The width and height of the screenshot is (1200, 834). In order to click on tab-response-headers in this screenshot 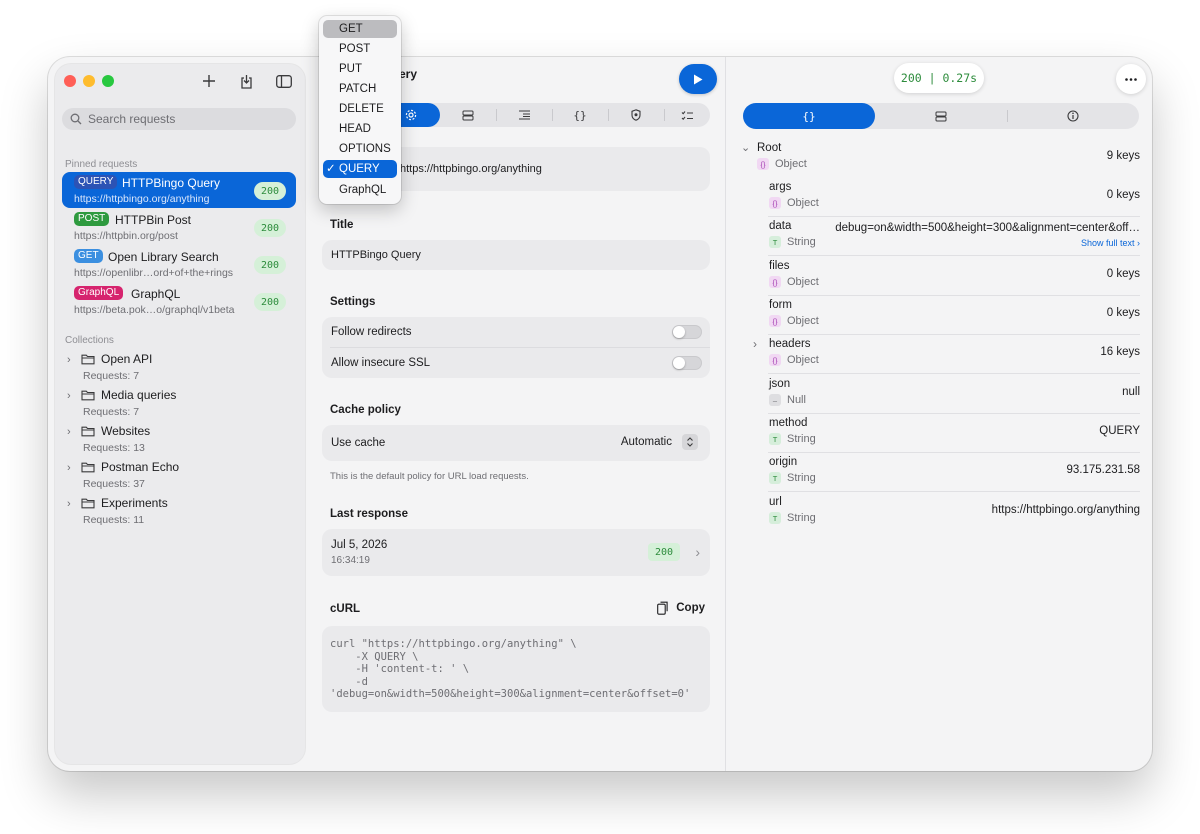, I will do `click(941, 116)`.